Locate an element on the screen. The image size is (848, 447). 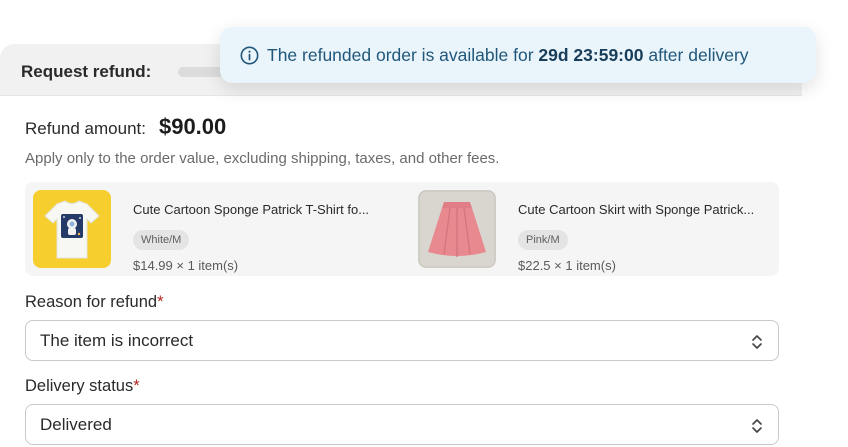
reason-select: The item is incorrect is located at coordinates (402, 340).